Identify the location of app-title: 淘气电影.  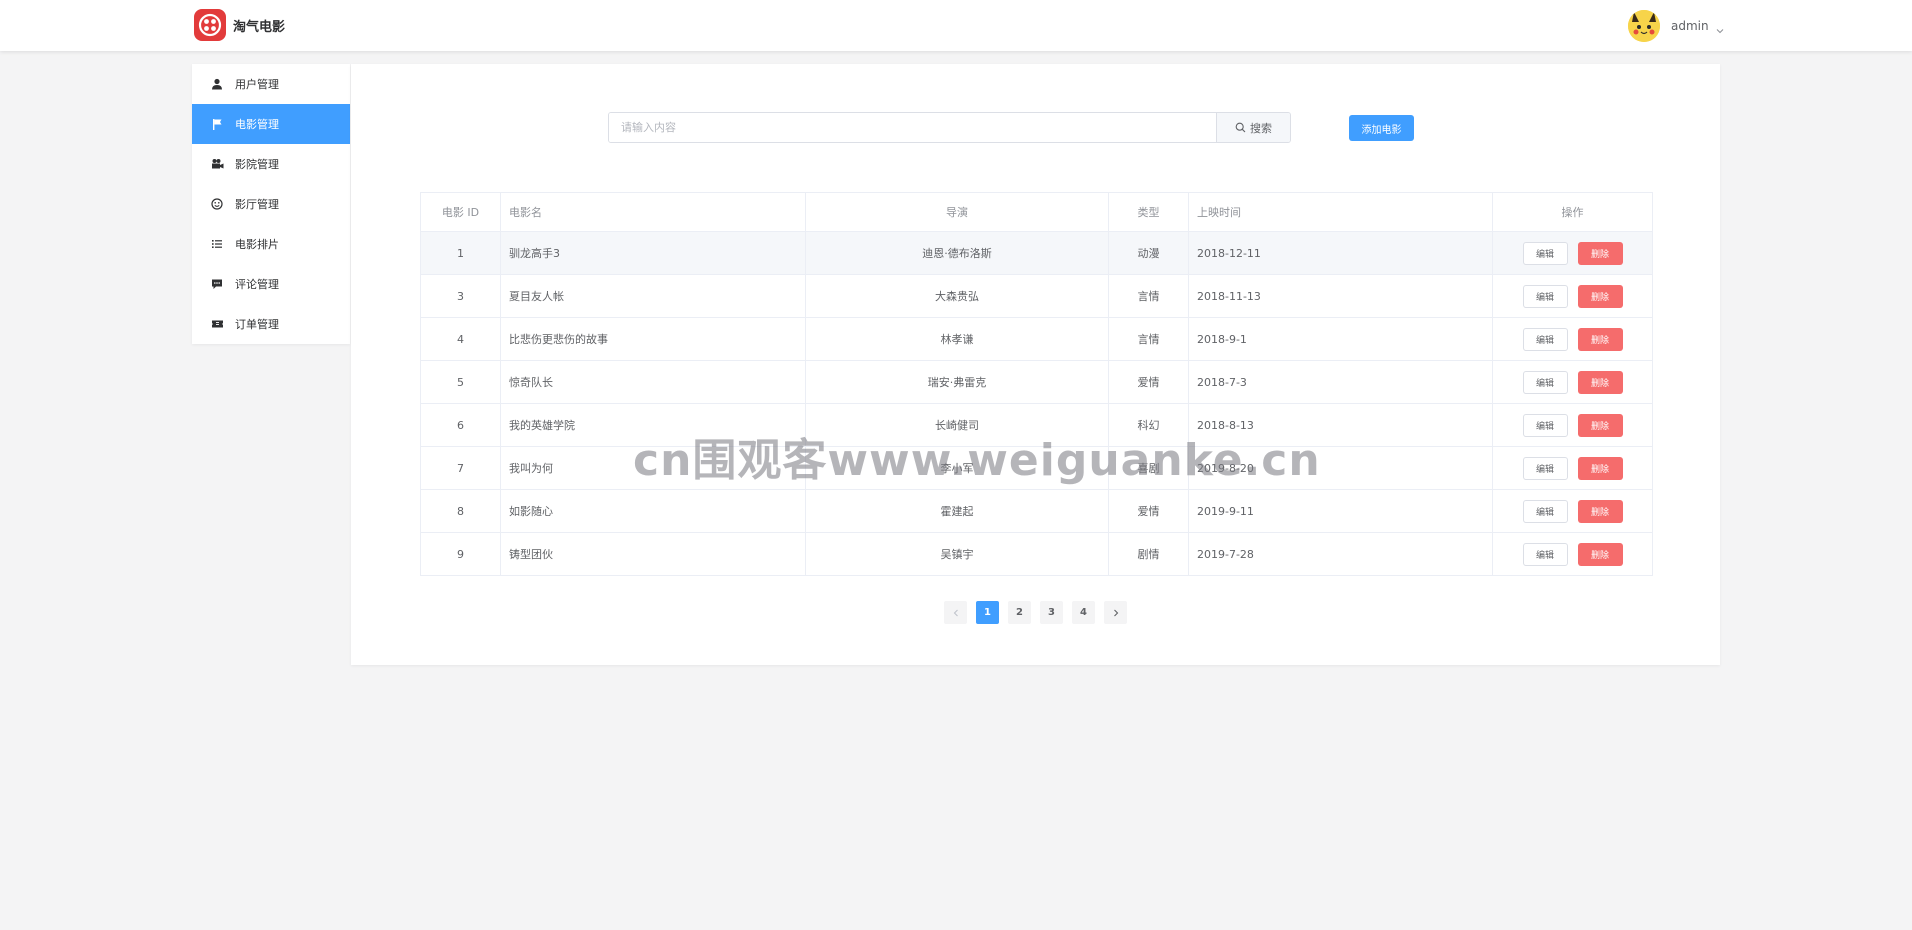
(259, 27).